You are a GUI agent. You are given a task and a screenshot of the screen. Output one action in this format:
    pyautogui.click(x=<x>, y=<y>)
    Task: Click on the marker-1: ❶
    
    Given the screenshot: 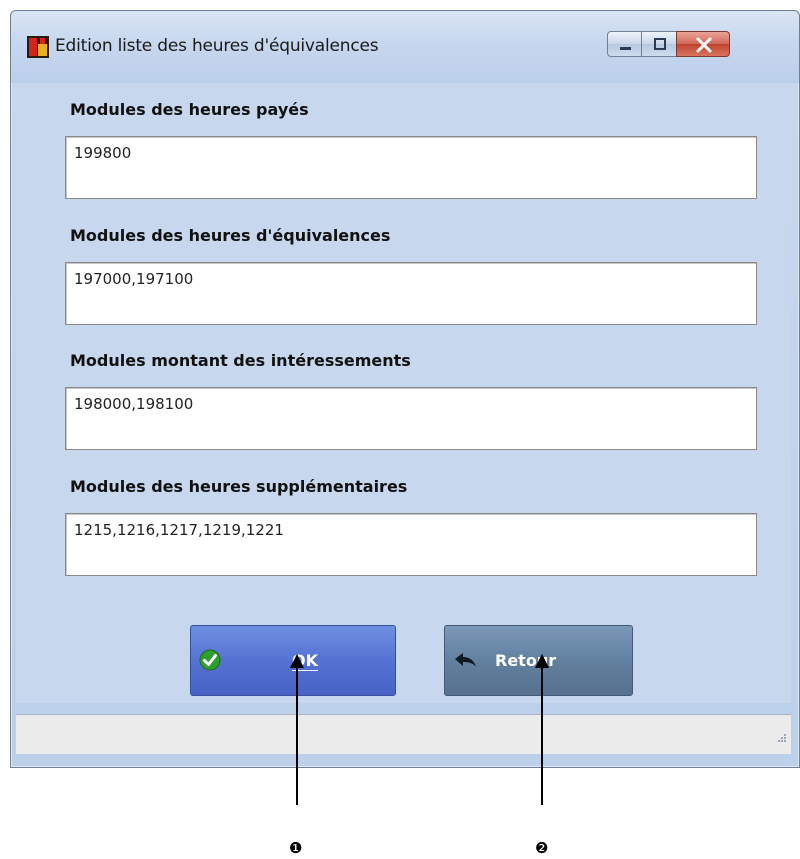 What is the action you would take?
    pyautogui.click(x=296, y=848)
    